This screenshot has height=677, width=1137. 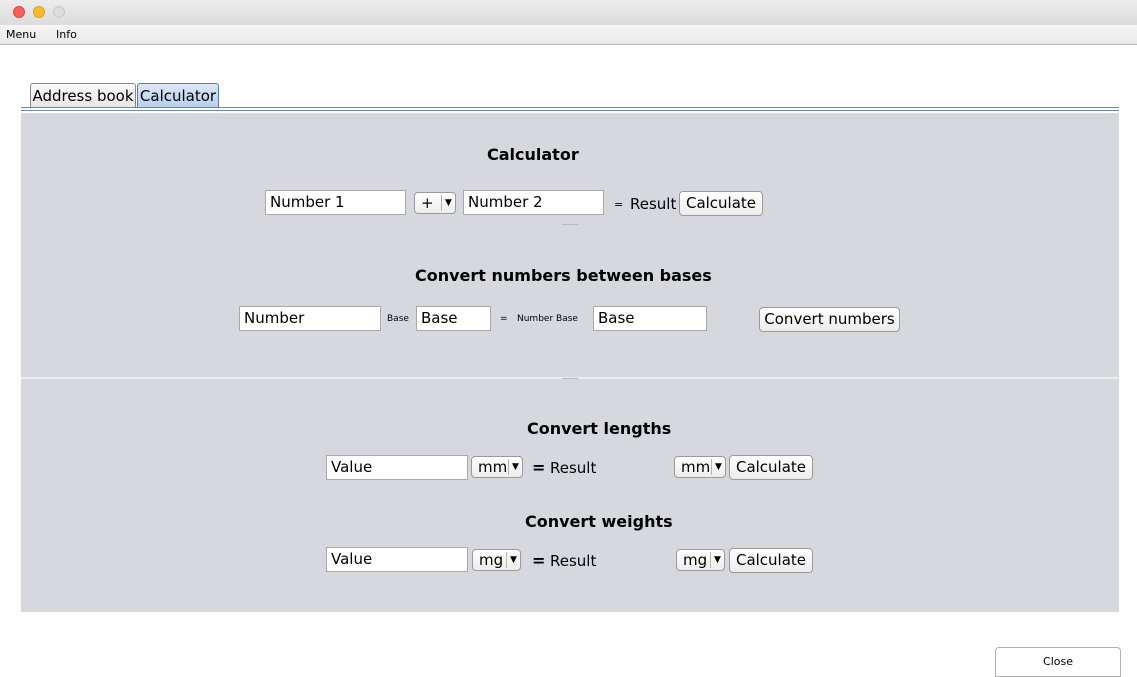 What do you see at coordinates (650, 318) in the screenshot?
I see `target-base-input: Base` at bounding box center [650, 318].